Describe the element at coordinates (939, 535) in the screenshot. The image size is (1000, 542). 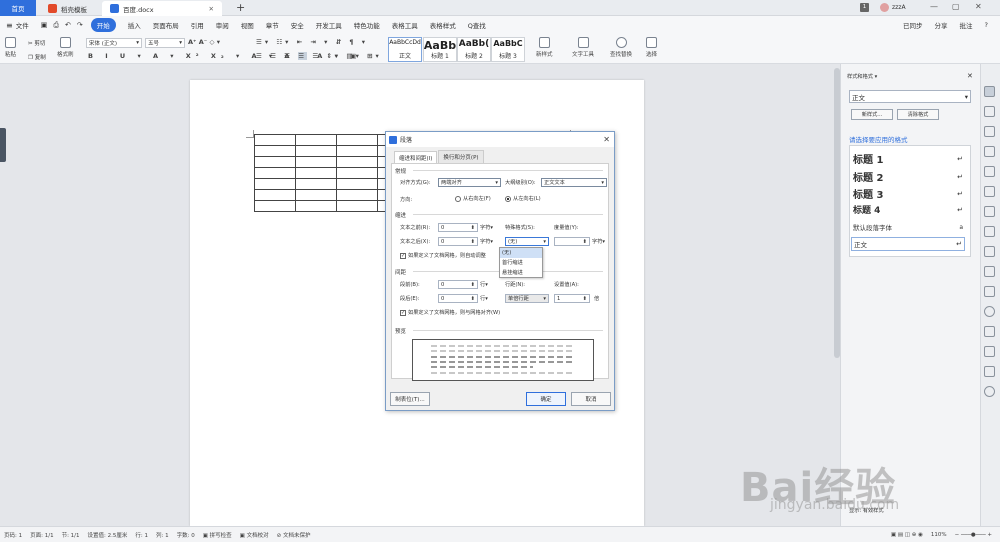
I see `zoom-level: 110%` at that location.